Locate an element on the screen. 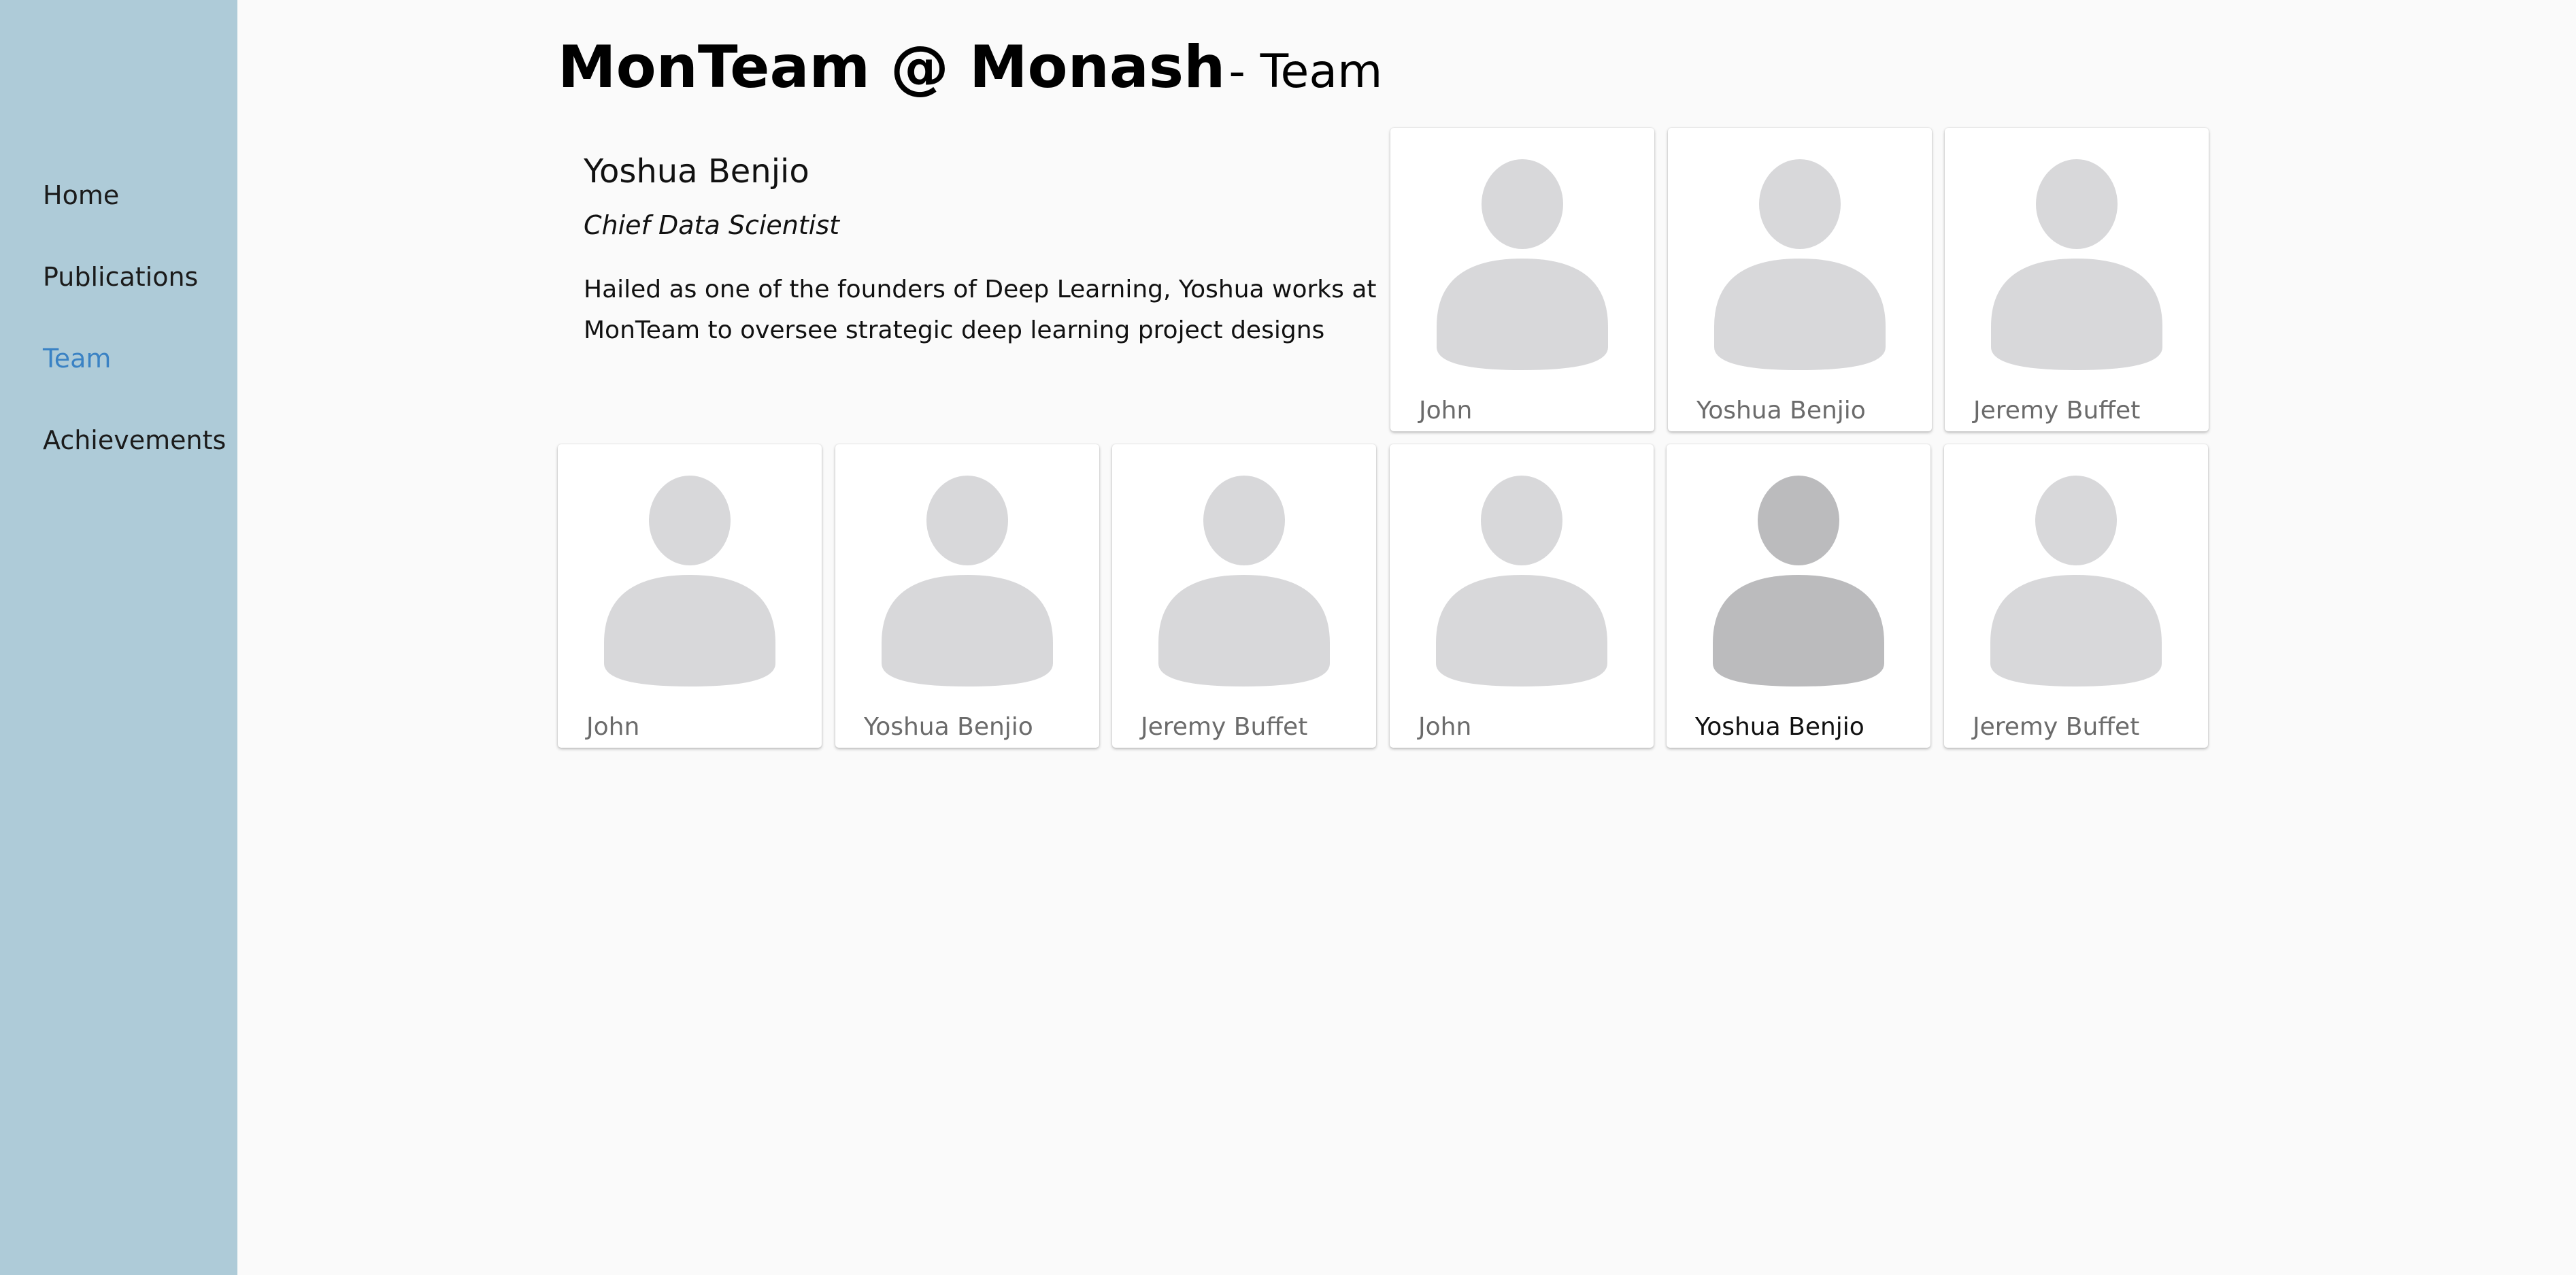  sidebar: Home Publications Team Achievements is located at coordinates (118, 637).